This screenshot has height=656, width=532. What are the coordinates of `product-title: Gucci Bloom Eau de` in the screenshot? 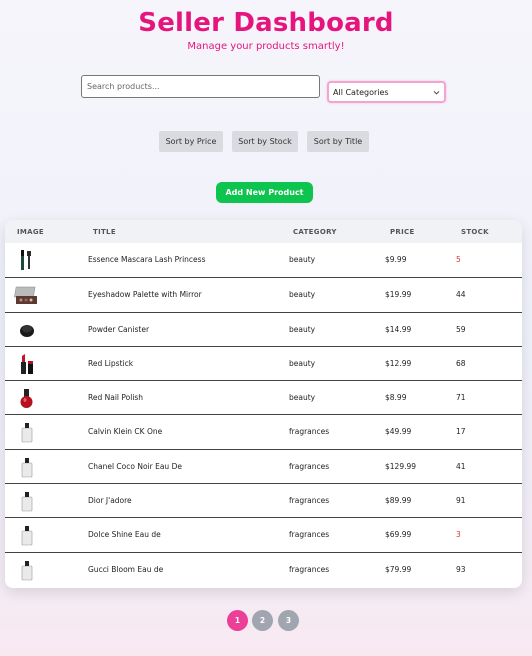 It's located at (126, 569).